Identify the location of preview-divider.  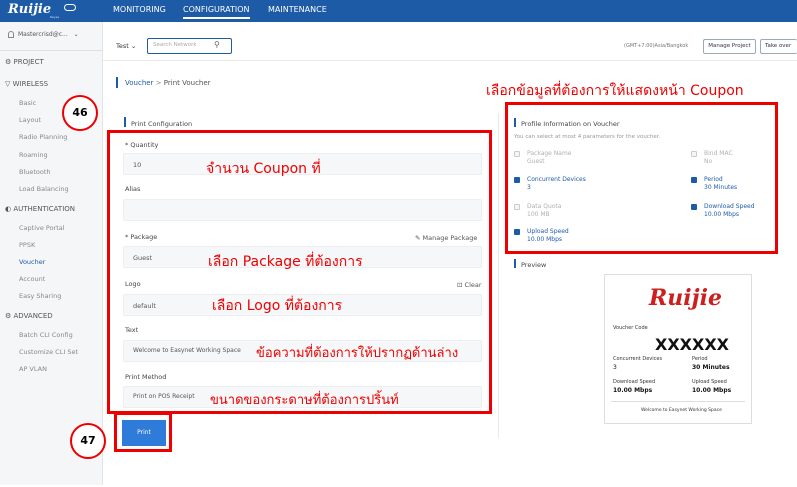
(678, 401).